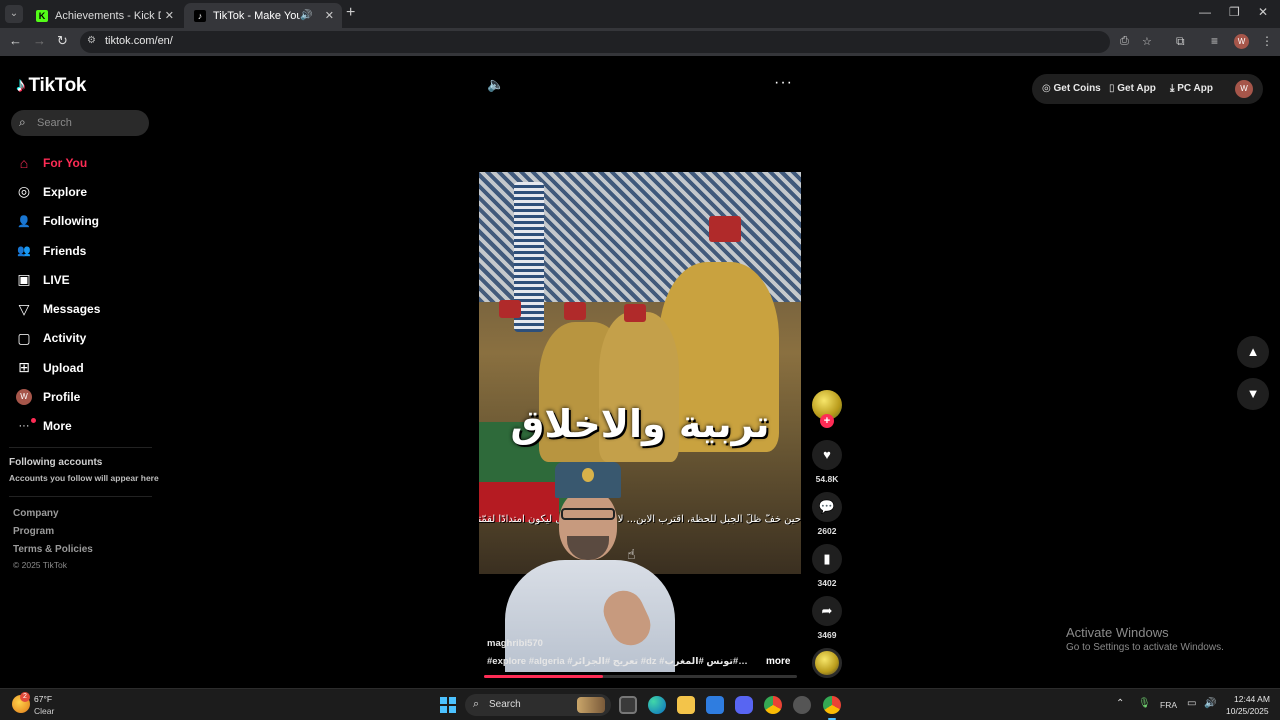 Image resolution: width=1280 pixels, height=720 pixels. What do you see at coordinates (56, 462) in the screenshot?
I see `following-accounts-title: Following accounts` at bounding box center [56, 462].